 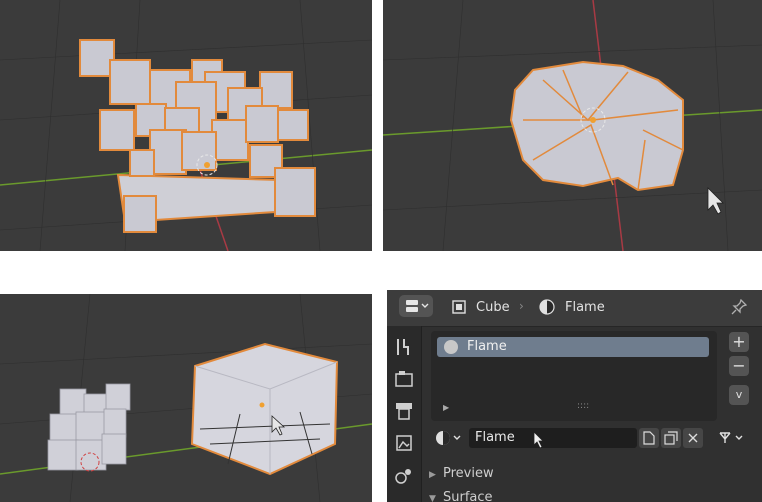 What do you see at coordinates (739, 366) in the screenshot?
I see `remove-material-slot-button: −` at bounding box center [739, 366].